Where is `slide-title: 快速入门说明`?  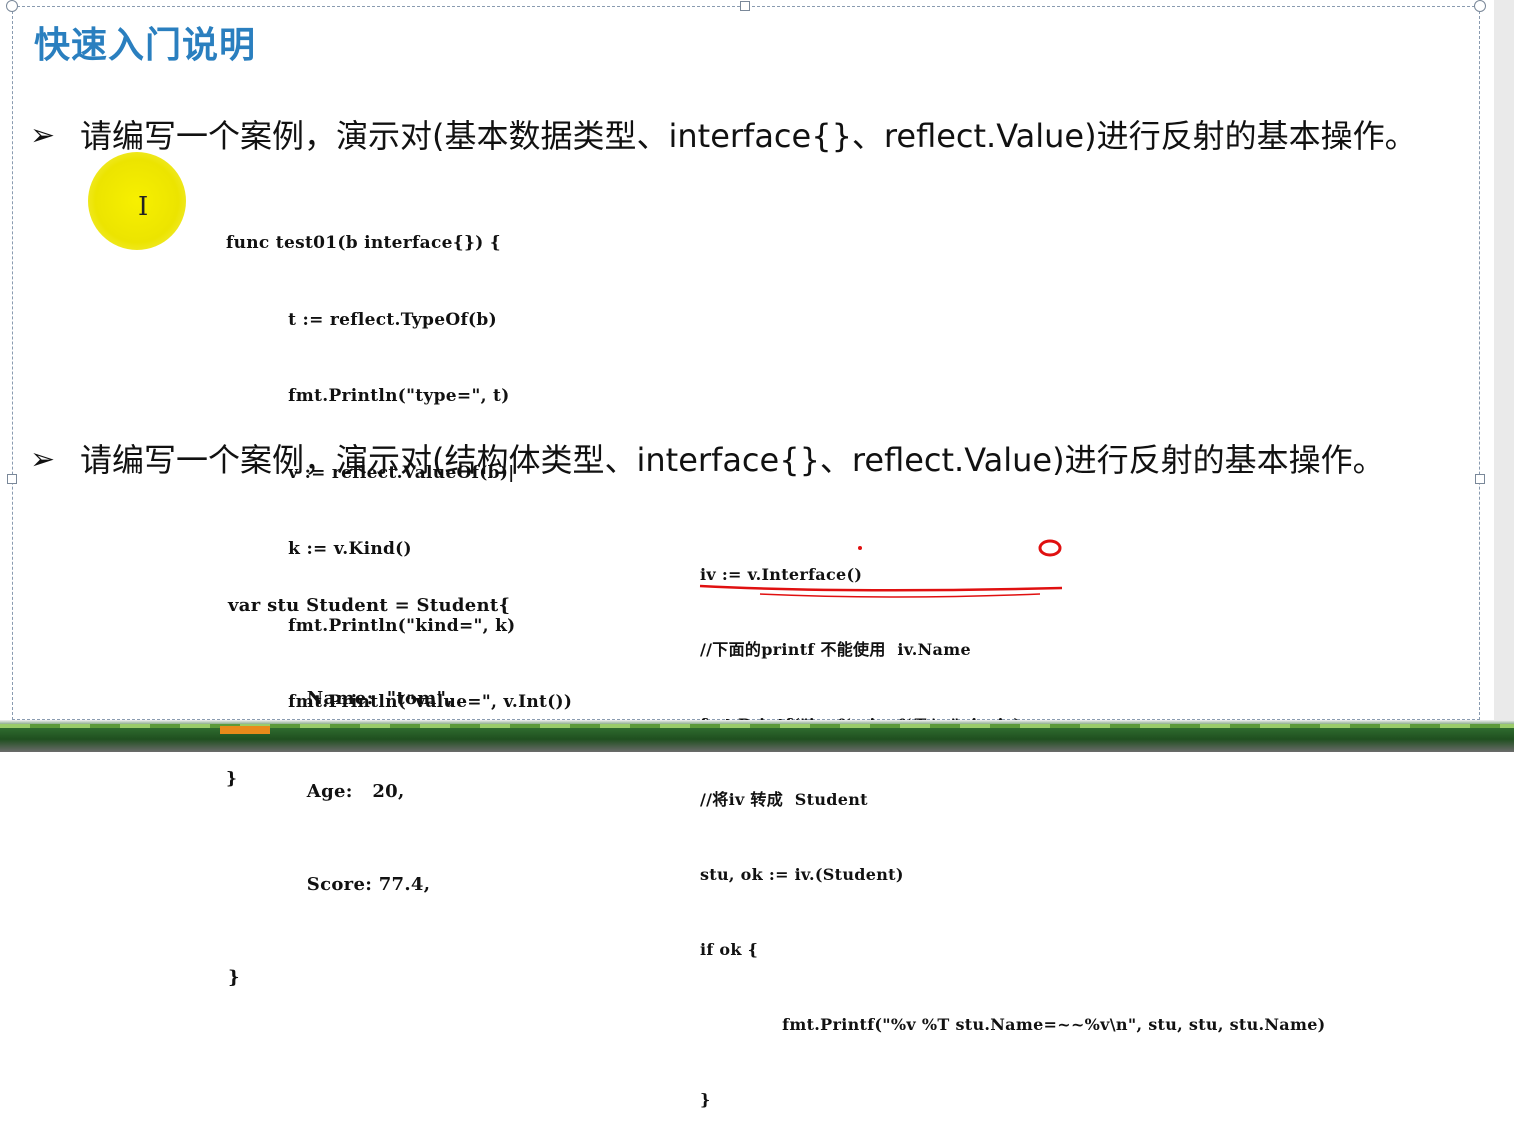 slide-title: 快速入门说明 is located at coordinates (145, 45).